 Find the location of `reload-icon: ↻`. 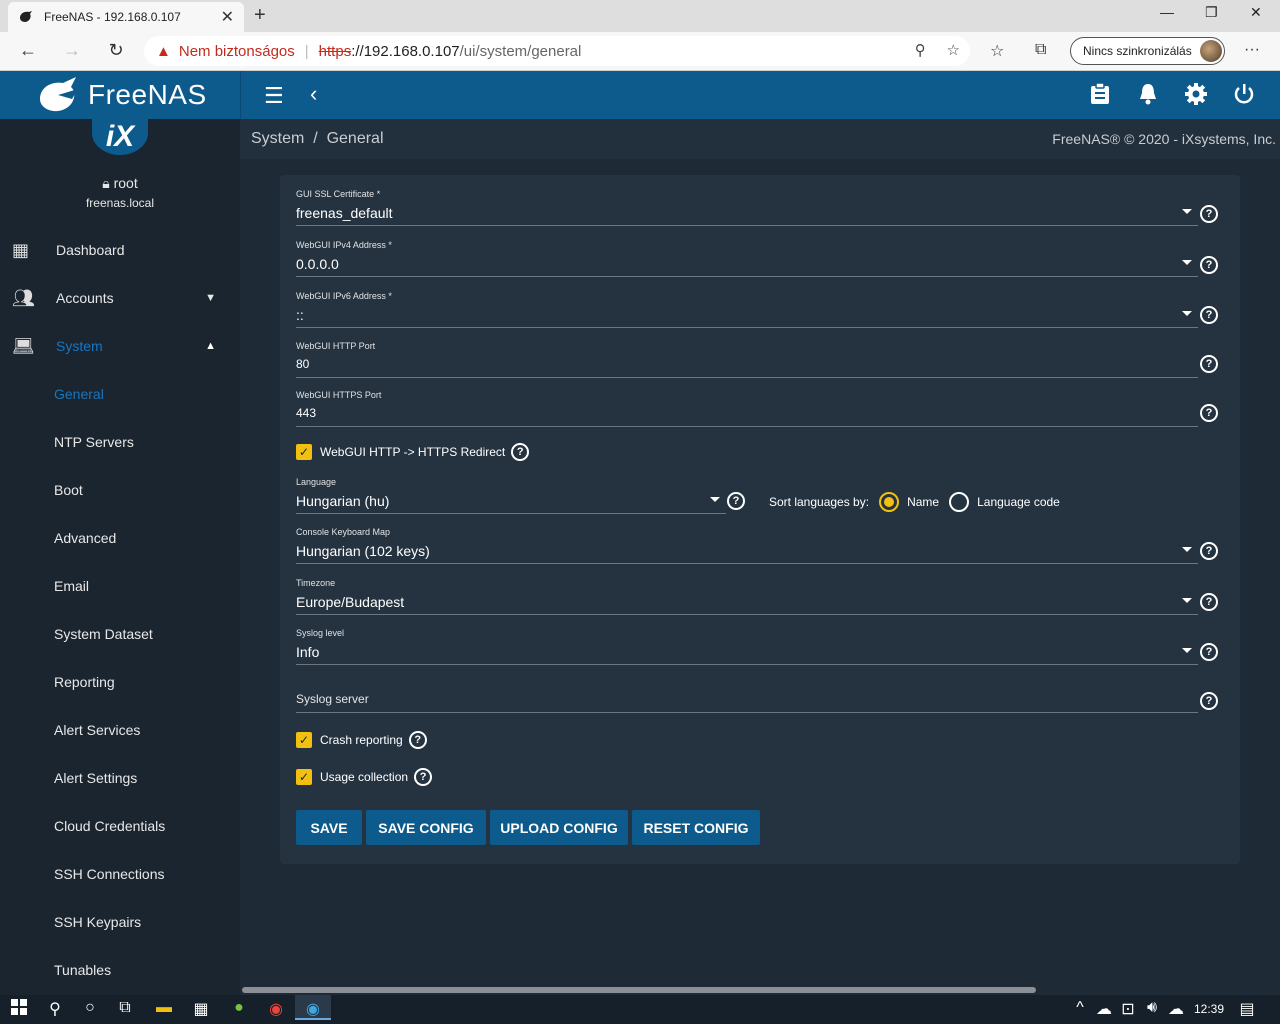

reload-icon: ↻ is located at coordinates (116, 50).